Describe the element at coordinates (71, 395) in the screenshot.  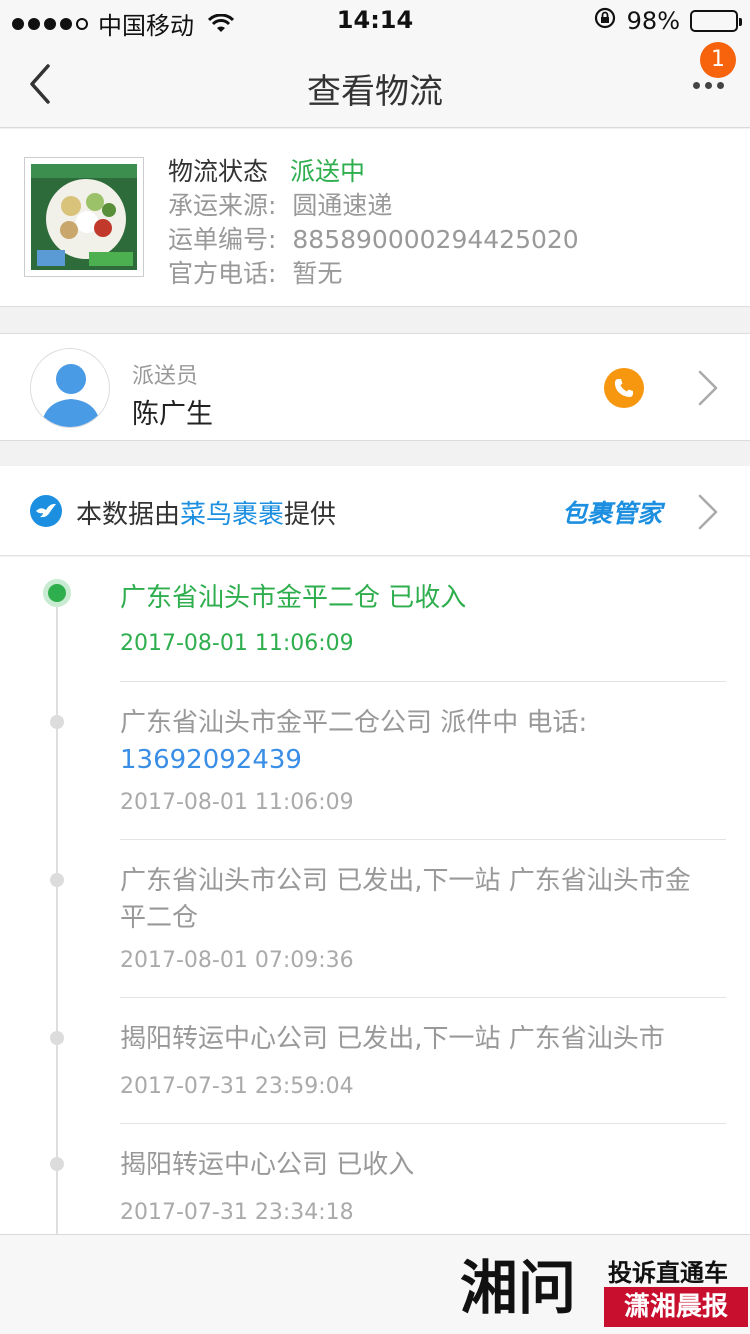
I see `person-icon` at that location.